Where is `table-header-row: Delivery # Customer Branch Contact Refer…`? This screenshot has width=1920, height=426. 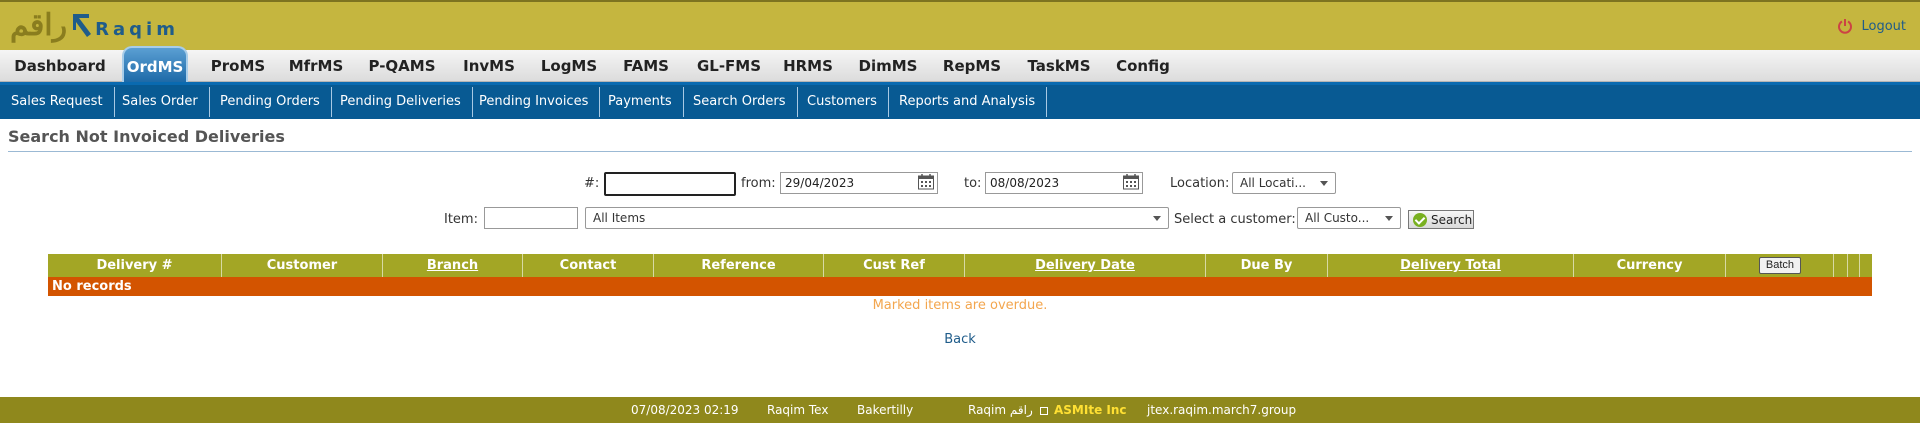 table-header-row: Delivery # Customer Branch Contact Refer… is located at coordinates (960, 265).